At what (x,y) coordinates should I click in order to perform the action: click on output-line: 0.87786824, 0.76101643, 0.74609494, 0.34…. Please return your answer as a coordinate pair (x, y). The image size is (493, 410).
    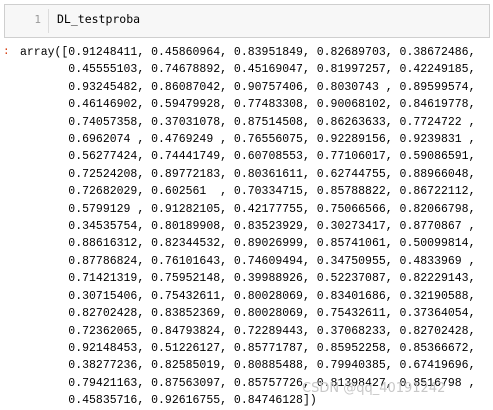
    Looking at the image, I should click on (248, 261).